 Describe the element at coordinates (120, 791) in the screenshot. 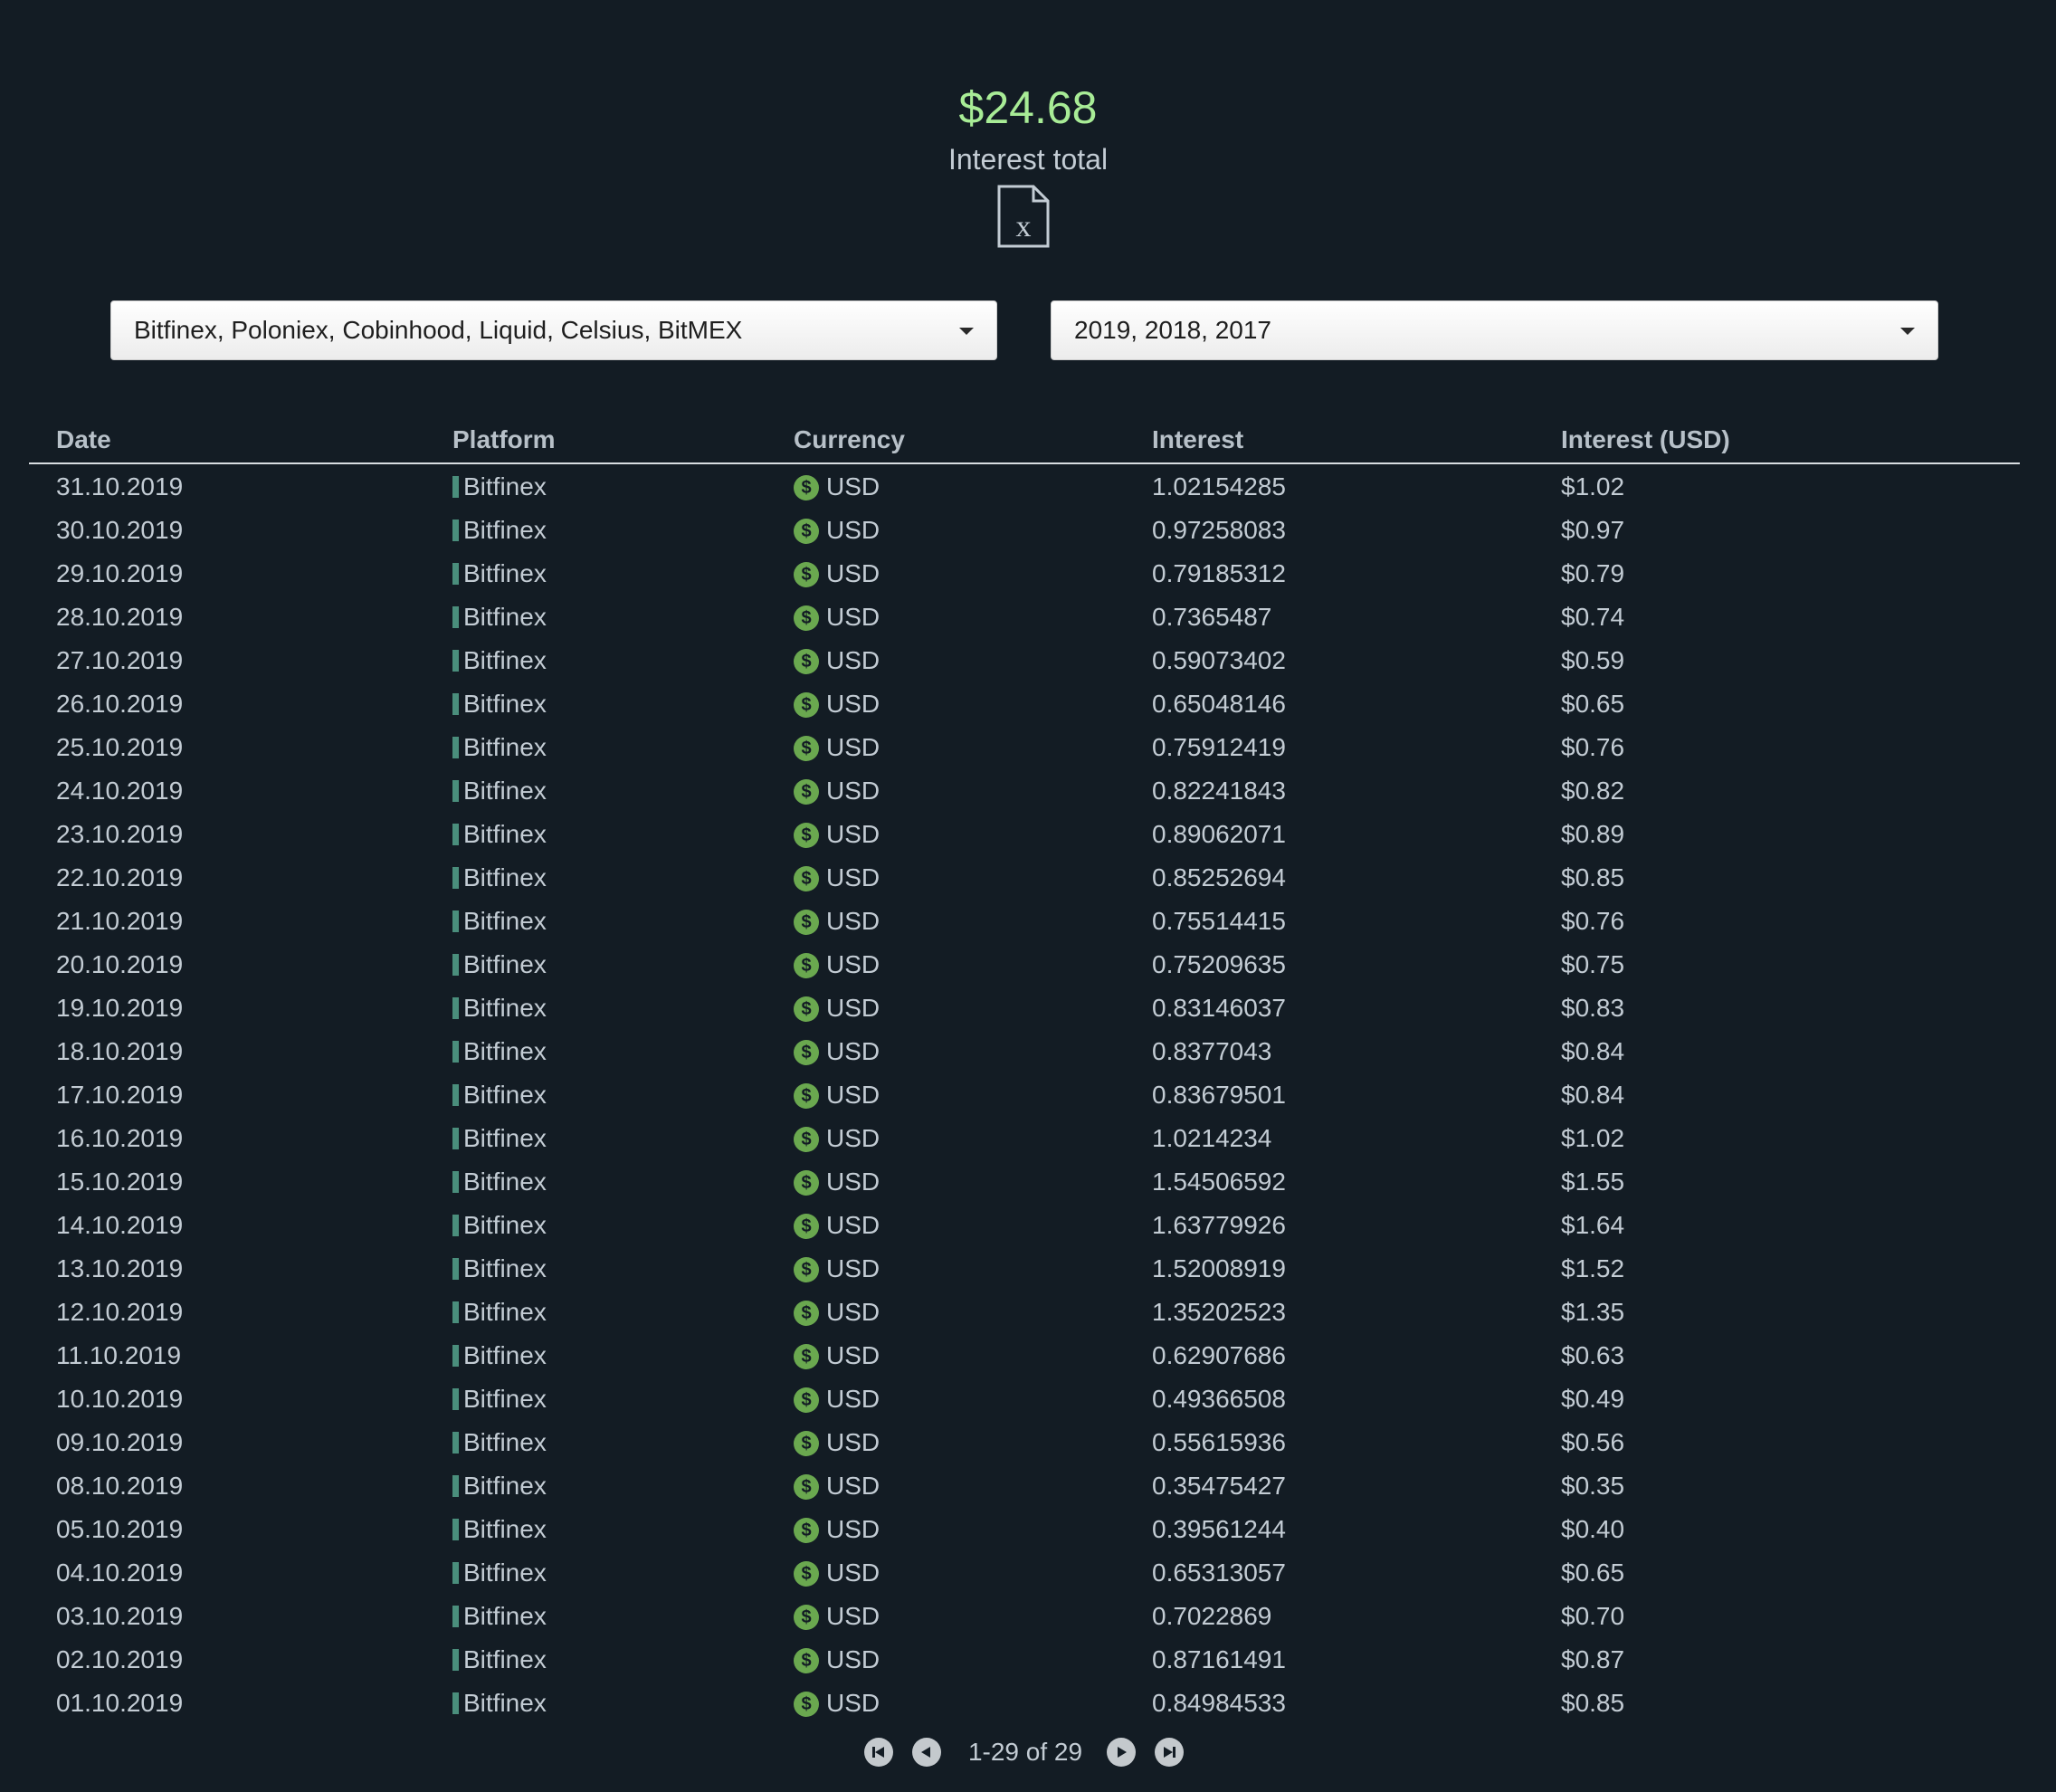

I see `cell-date: 24.10.2019` at that location.